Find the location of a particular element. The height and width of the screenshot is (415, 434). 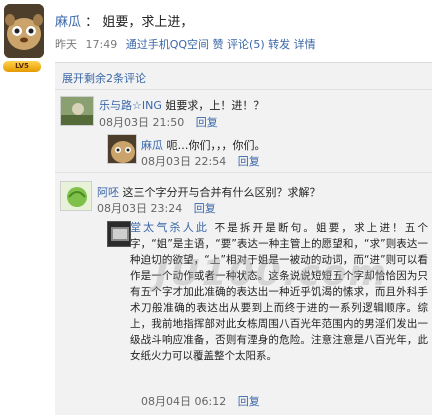

comment-body: 阿呸 这三个字分开与合并有什么区别？求解？ is located at coordinates (209, 192).